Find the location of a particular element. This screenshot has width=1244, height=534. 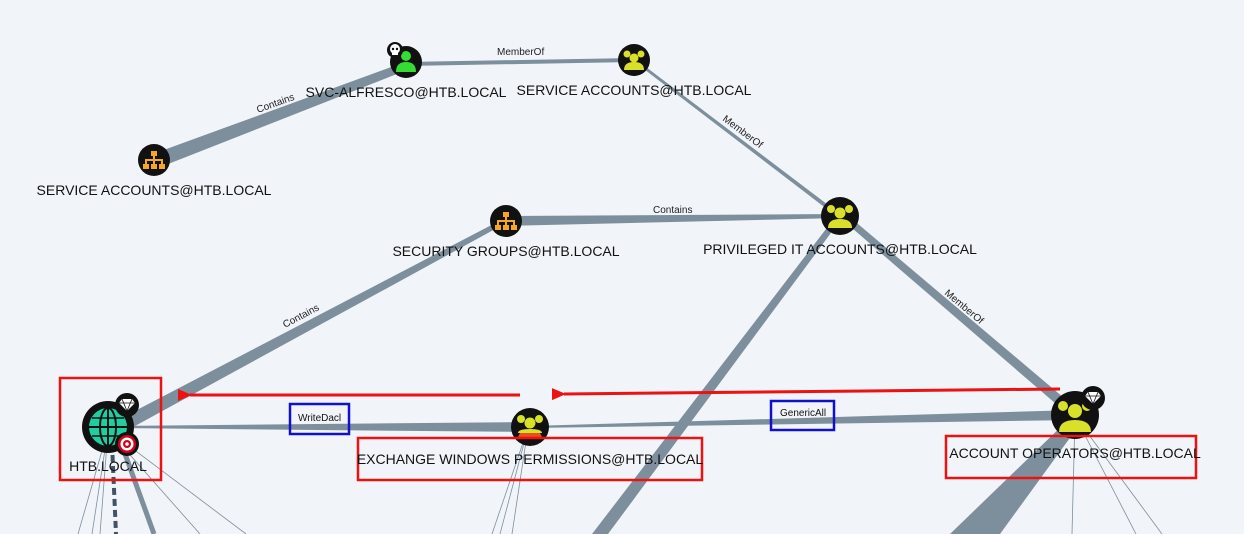

node-service-accounts-group: SERVICE ACCOUNTS@HTB.LOCAL is located at coordinates (634, 71).